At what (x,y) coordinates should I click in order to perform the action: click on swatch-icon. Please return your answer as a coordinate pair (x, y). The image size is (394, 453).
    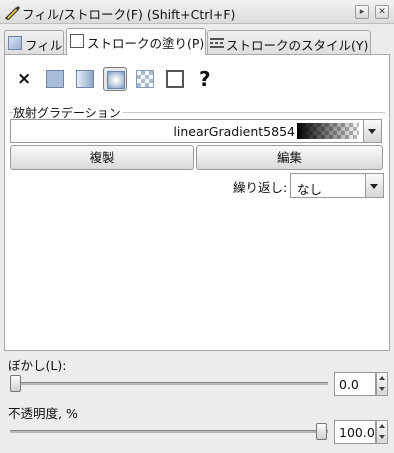
    Looking at the image, I should click on (175, 79).